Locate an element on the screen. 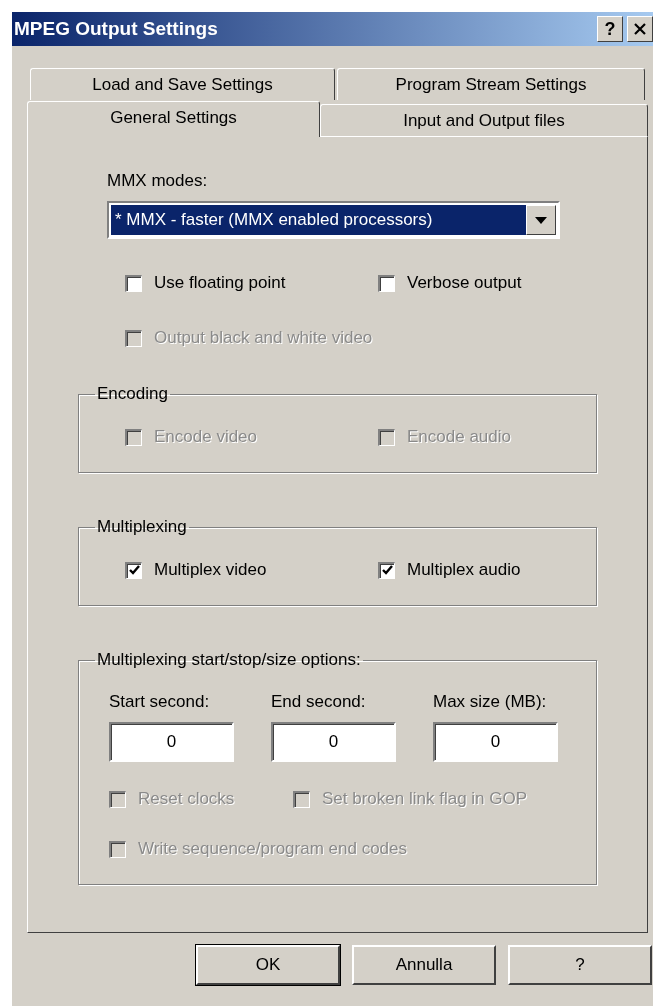  close-button is located at coordinates (640, 29).